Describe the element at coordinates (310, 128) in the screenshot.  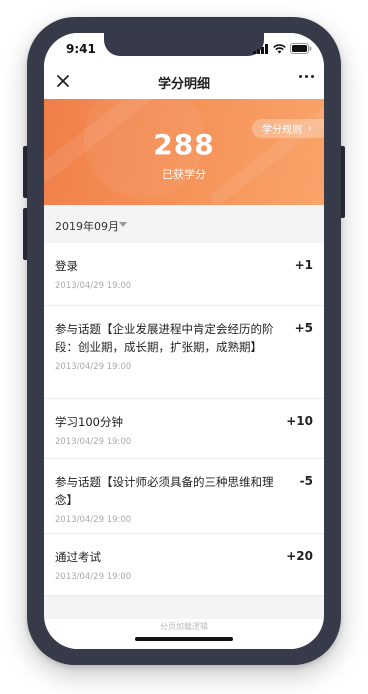
I see `chevron-right-icon: ›` at that location.